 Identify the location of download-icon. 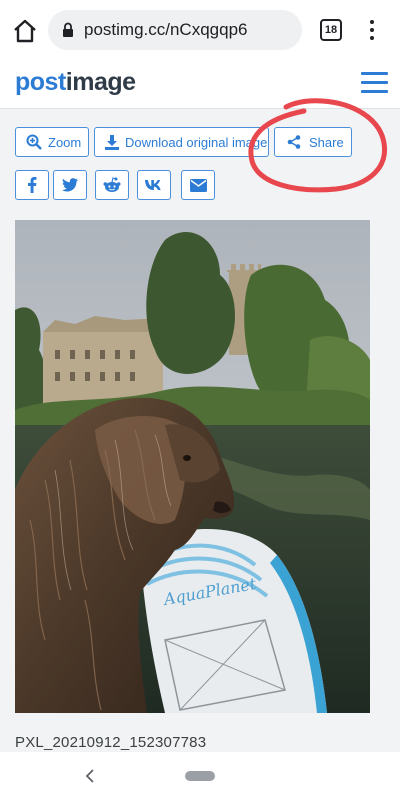
(112, 142).